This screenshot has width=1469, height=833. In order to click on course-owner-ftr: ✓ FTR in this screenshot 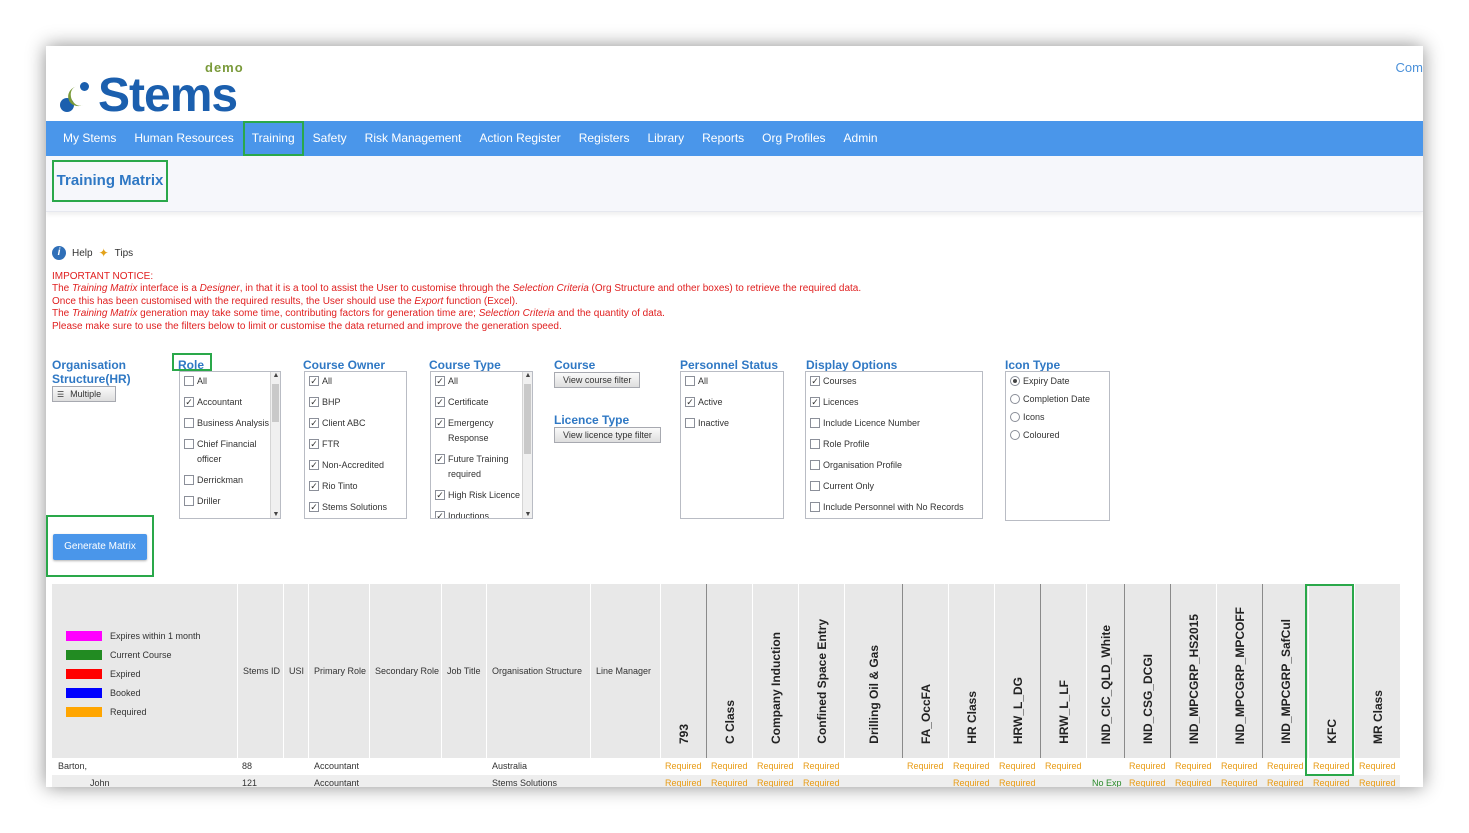, I will do `click(355, 445)`.